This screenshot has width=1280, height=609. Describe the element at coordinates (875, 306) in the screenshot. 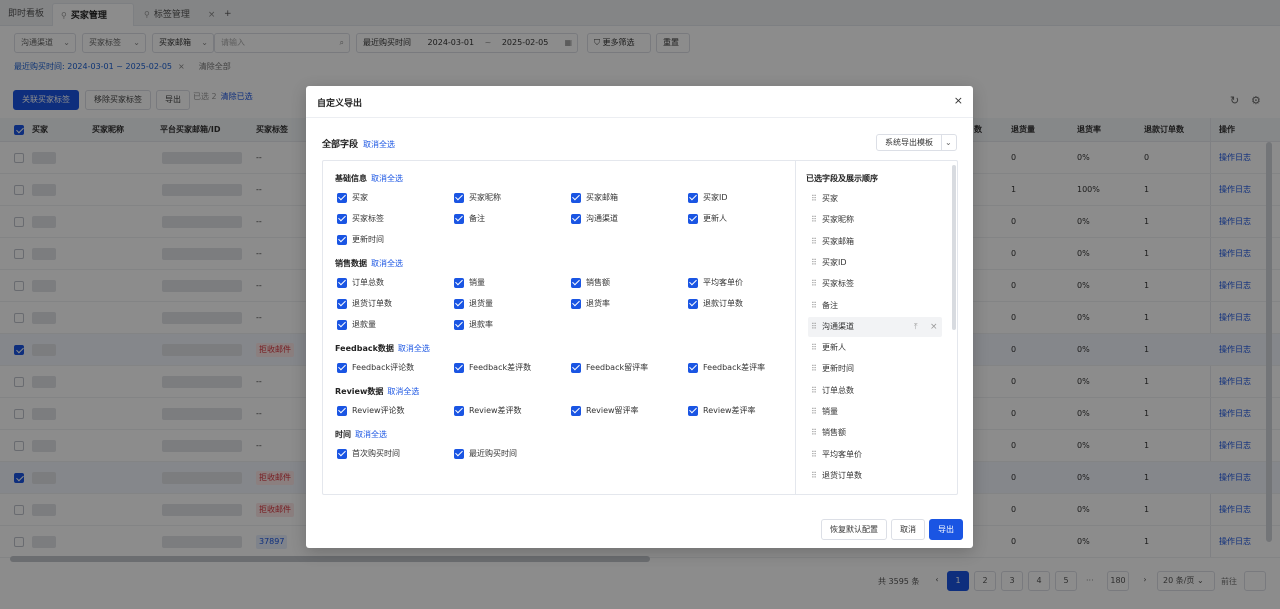

I see `selected-field-item: ⠿ 备注` at that location.